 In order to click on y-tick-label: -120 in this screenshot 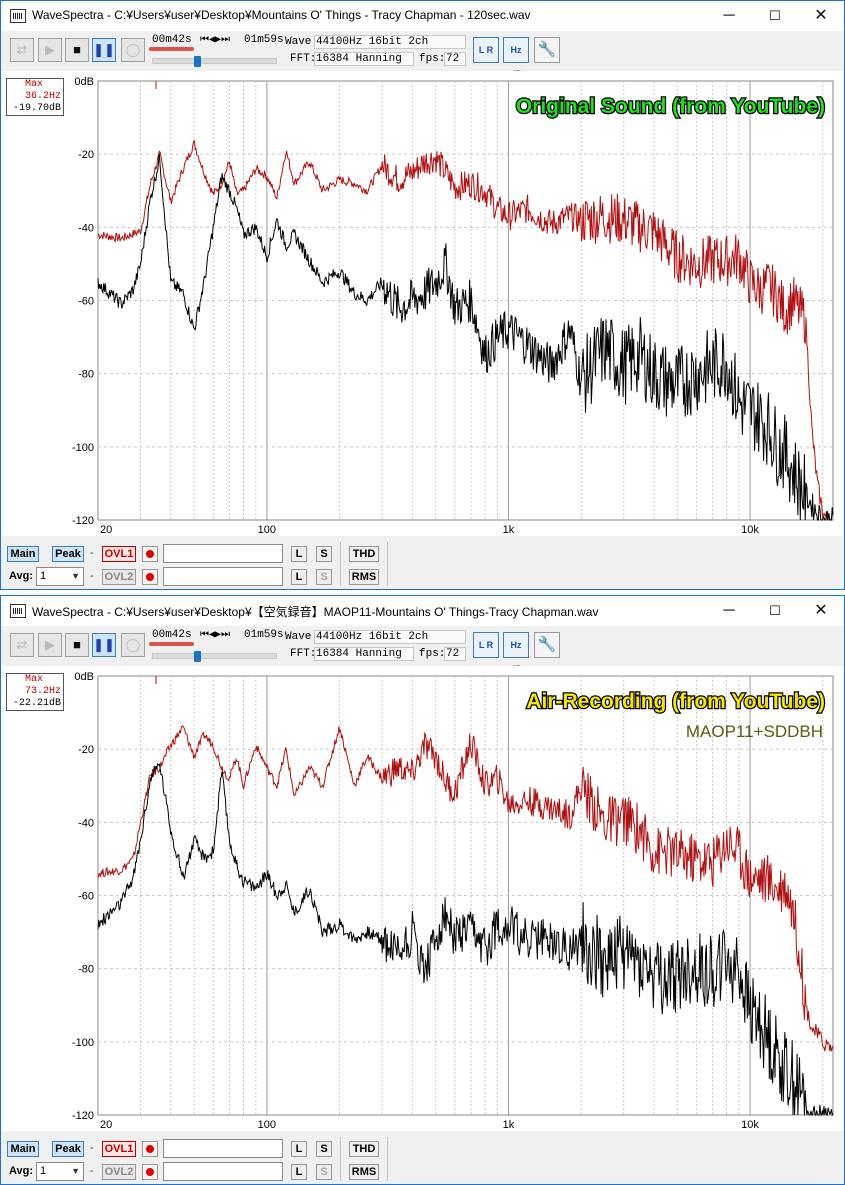, I will do `click(83, 521)`.